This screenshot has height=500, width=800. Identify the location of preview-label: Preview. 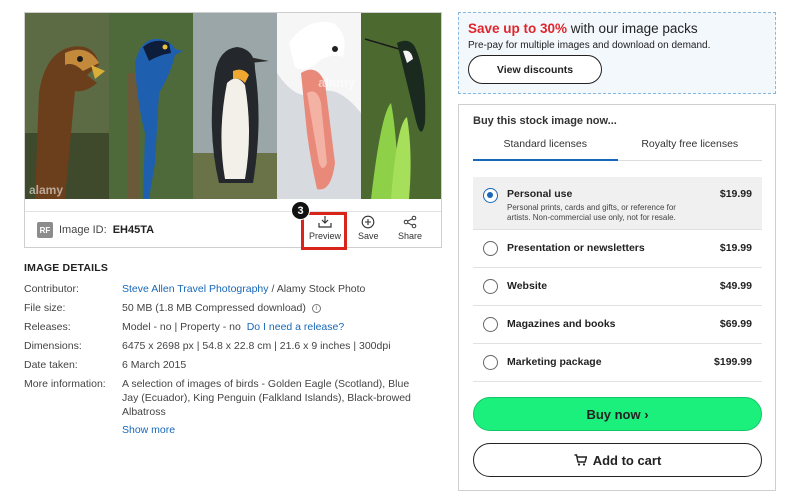
(325, 236).